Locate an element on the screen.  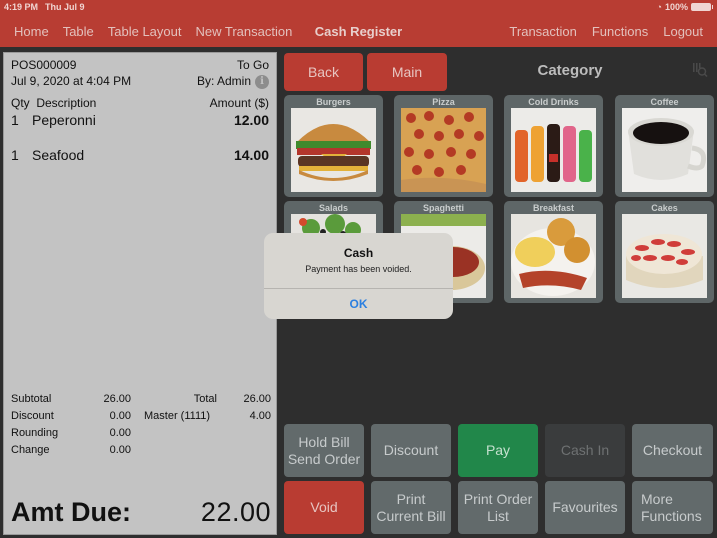
category-coffee: Coffee is located at coordinates (664, 146).